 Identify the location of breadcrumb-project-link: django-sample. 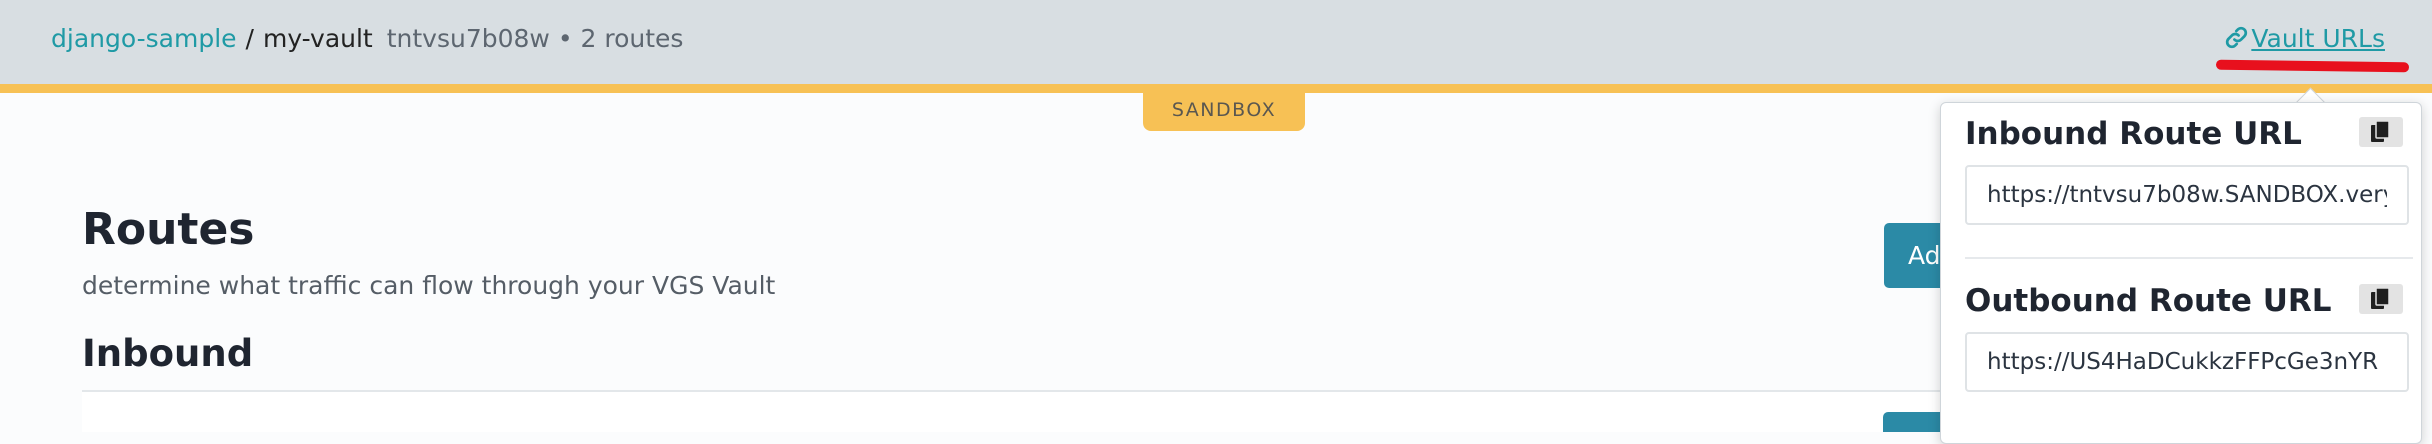
(144, 38).